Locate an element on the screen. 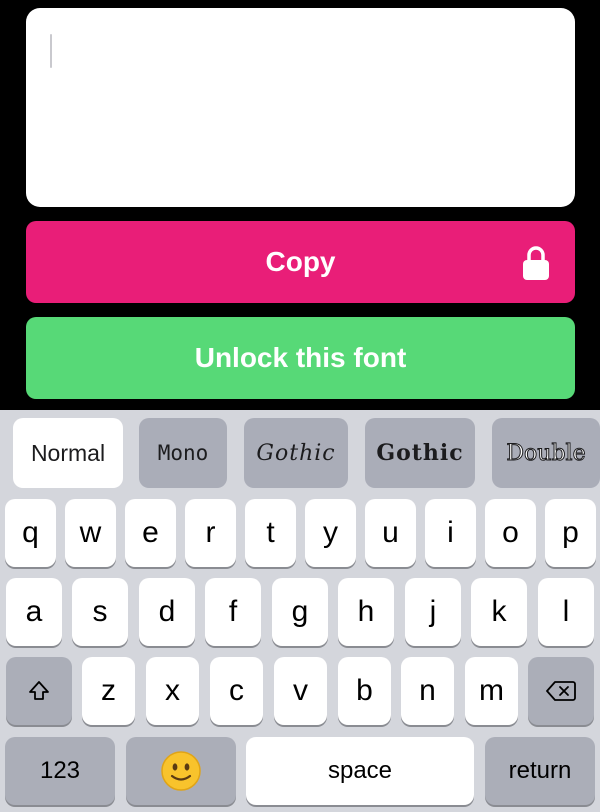 The image size is (600, 812). key-label: f is located at coordinates (233, 611).